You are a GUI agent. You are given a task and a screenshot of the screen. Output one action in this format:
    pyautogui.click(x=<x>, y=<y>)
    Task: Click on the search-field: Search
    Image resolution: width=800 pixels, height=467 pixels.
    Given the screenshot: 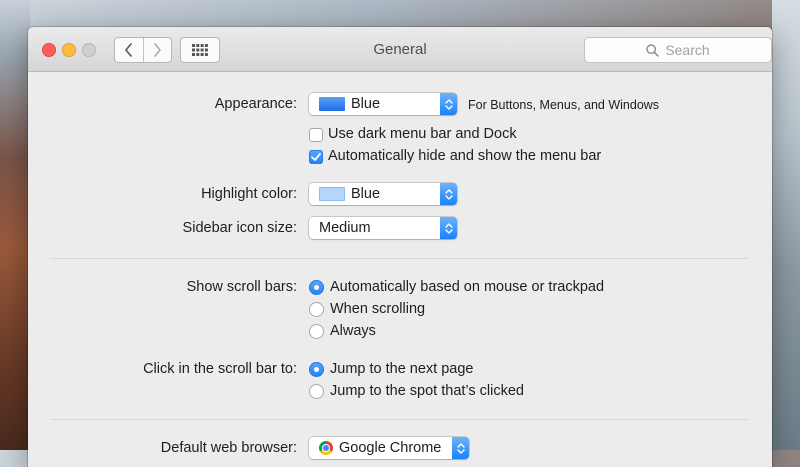 What is the action you would take?
    pyautogui.click(x=678, y=50)
    